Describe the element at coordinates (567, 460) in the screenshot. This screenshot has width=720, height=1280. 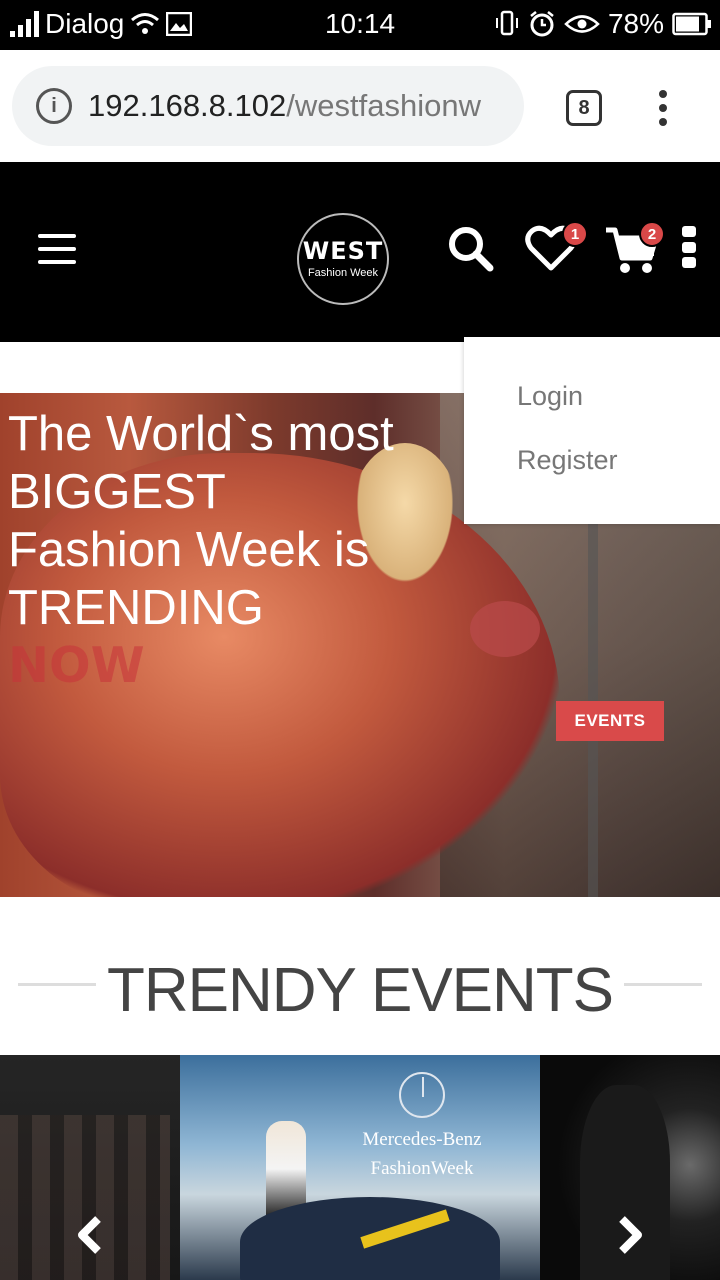
I see `register-link: Register` at that location.